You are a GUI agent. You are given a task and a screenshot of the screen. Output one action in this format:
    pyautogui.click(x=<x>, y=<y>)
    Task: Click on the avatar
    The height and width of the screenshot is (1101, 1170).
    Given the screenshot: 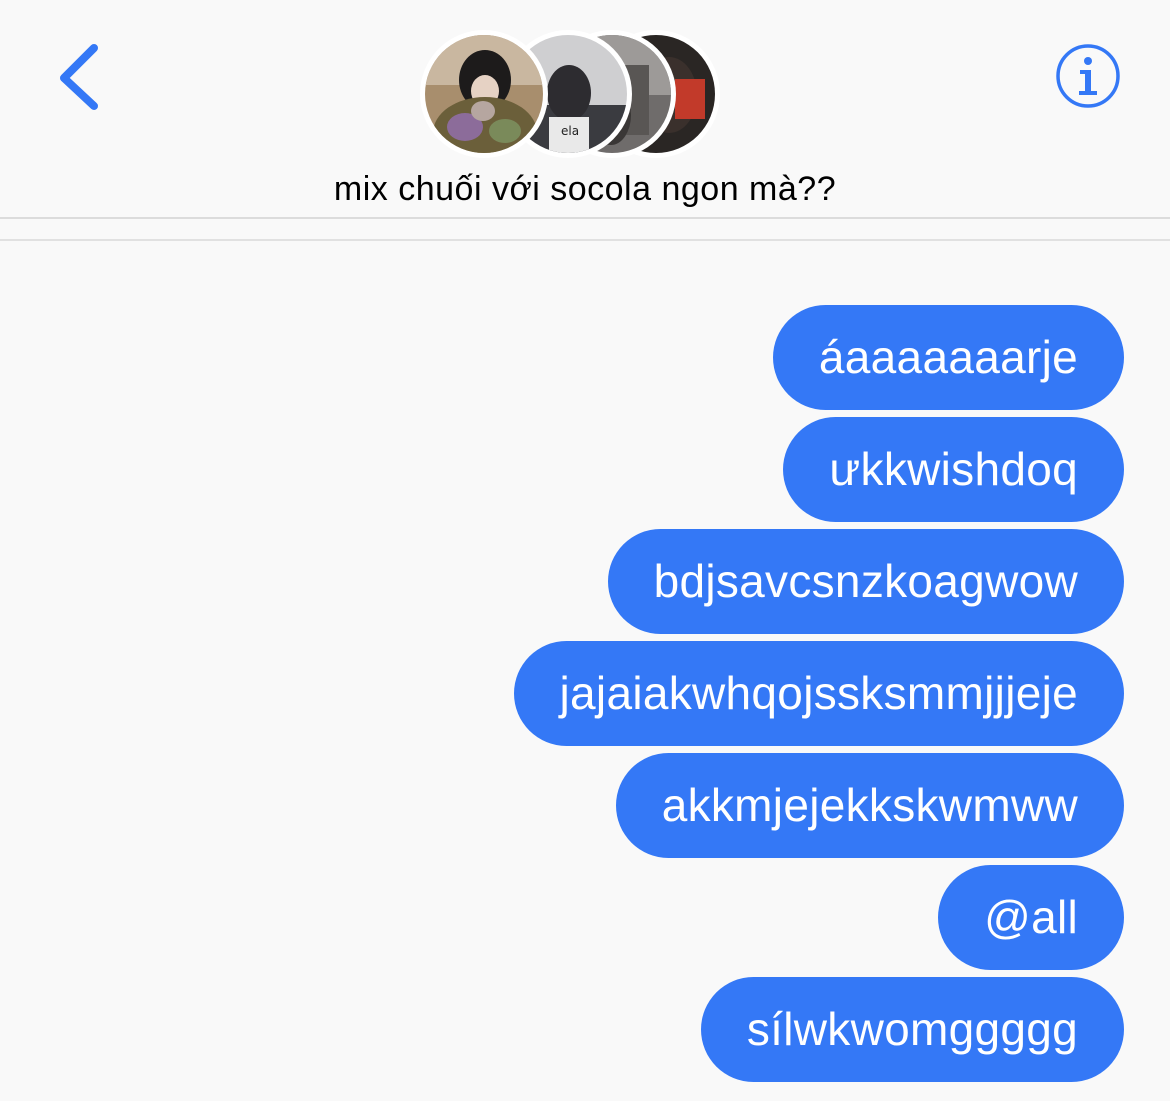 What is the action you would take?
    pyautogui.click(x=484, y=94)
    